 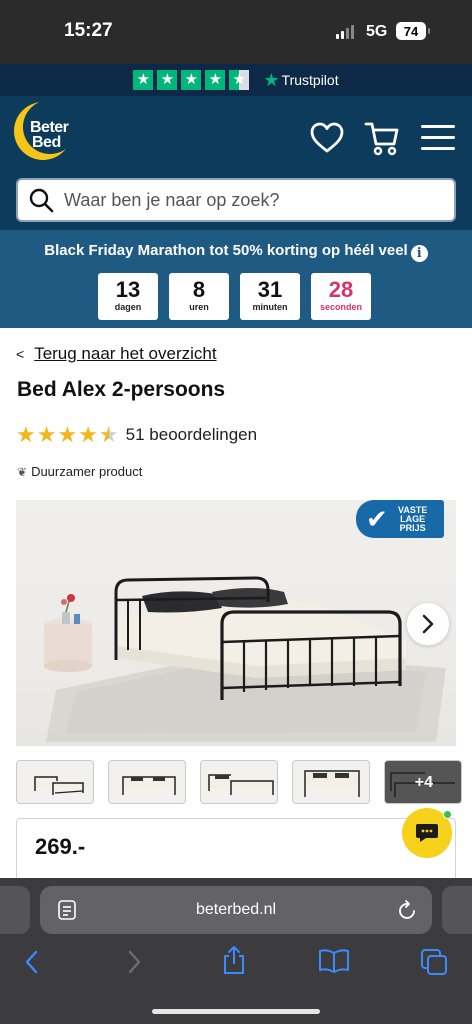 What do you see at coordinates (41, 200) in the screenshot?
I see `search-icon` at bounding box center [41, 200].